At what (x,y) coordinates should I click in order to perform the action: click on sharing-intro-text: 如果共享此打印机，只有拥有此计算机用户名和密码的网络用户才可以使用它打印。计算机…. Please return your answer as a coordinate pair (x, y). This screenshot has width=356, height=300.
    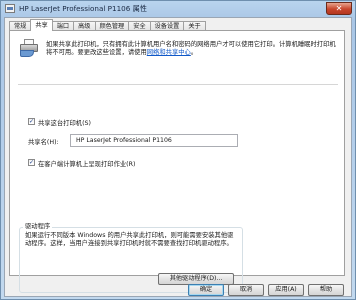
    Looking at the image, I should click on (192, 49).